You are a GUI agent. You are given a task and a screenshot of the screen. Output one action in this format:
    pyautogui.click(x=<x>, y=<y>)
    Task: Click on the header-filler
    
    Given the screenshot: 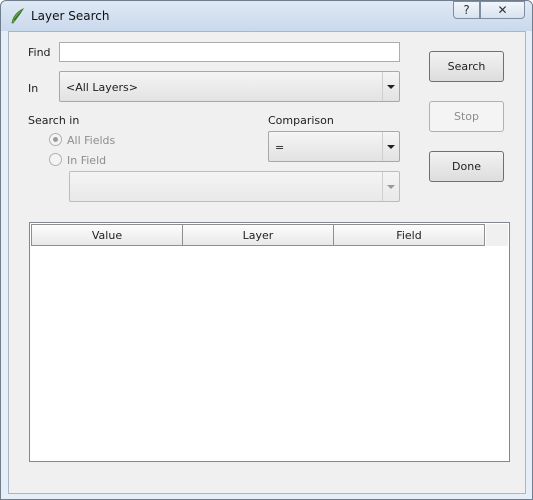 What is the action you would take?
    pyautogui.click(x=497, y=235)
    